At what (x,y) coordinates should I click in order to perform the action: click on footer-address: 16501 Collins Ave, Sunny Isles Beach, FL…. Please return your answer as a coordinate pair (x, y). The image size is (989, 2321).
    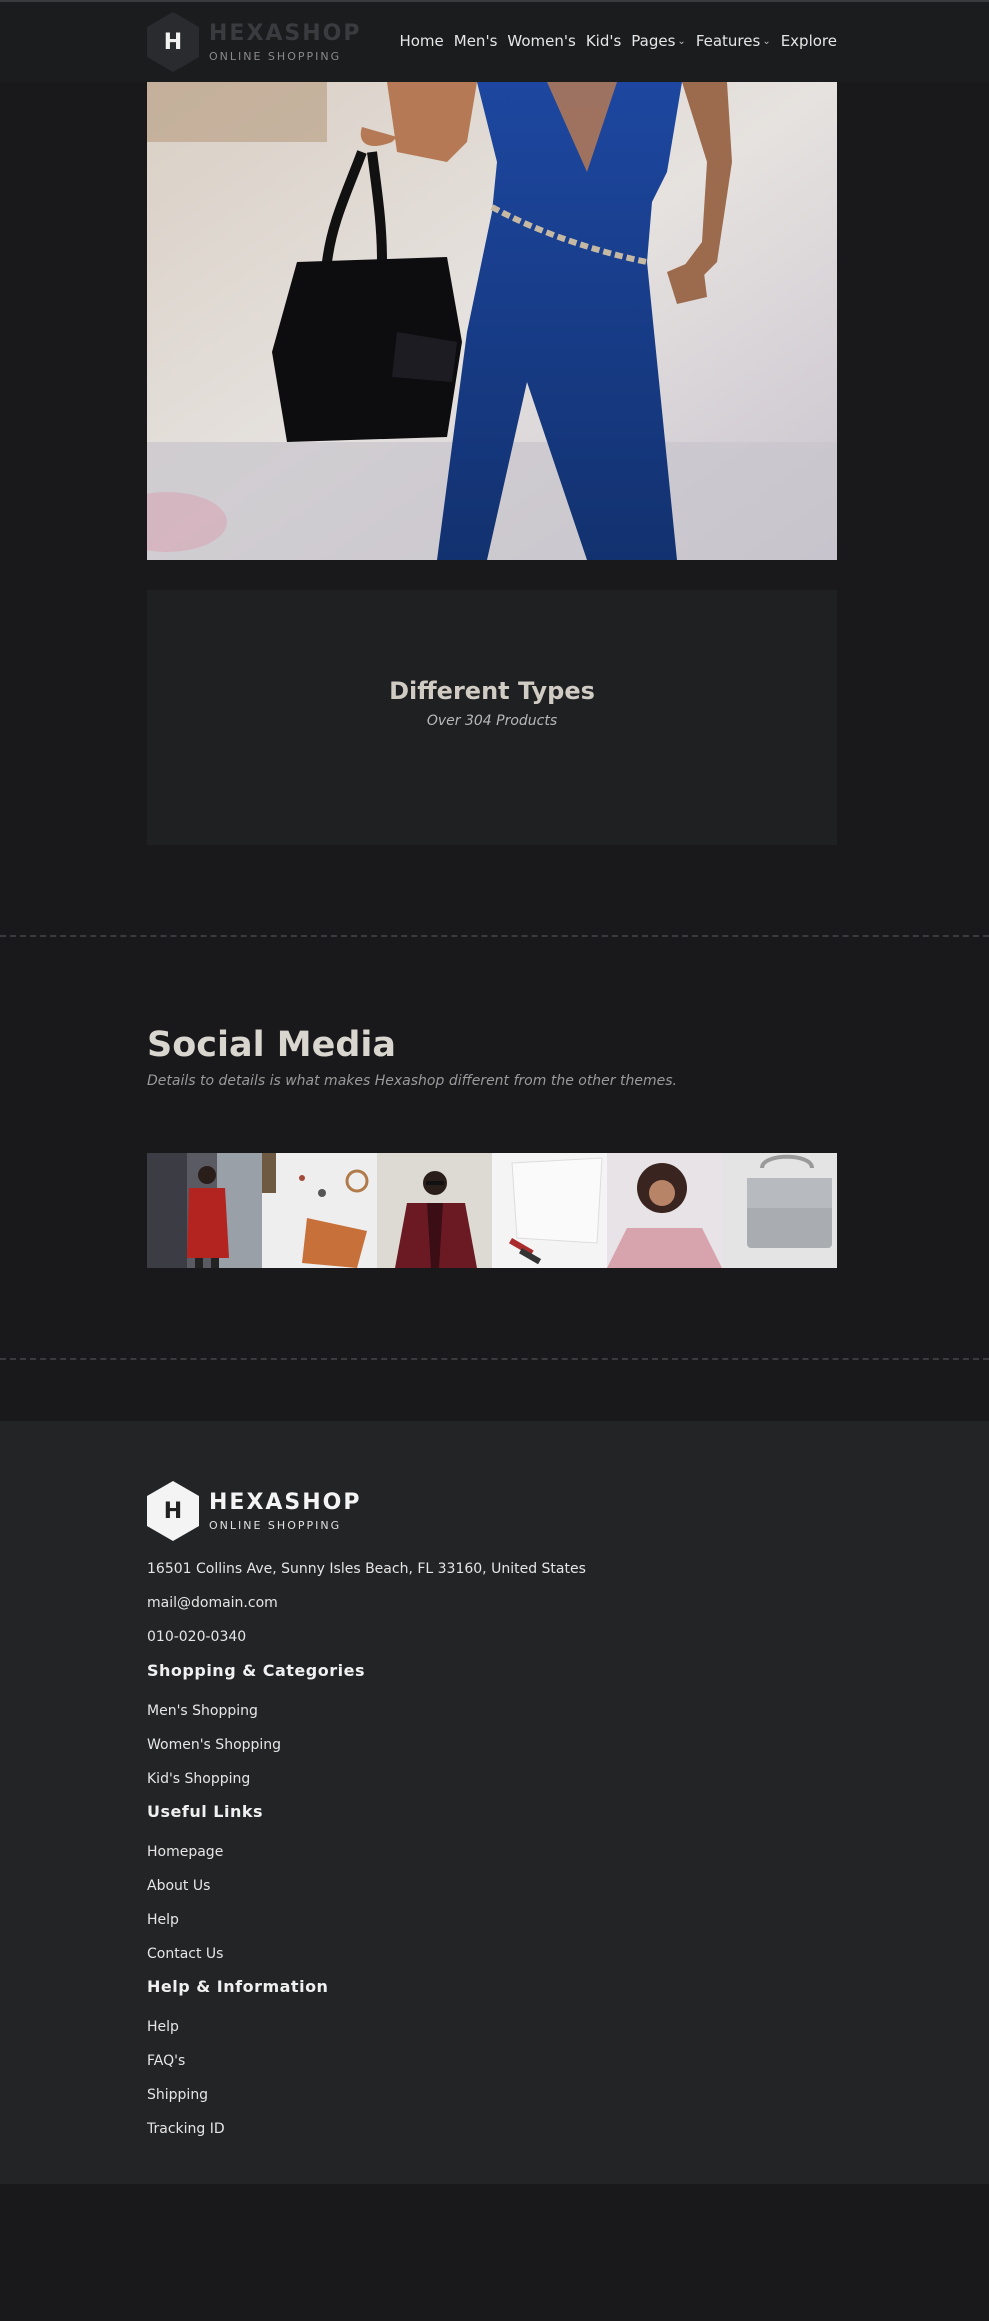
    Looking at the image, I should click on (366, 1569).